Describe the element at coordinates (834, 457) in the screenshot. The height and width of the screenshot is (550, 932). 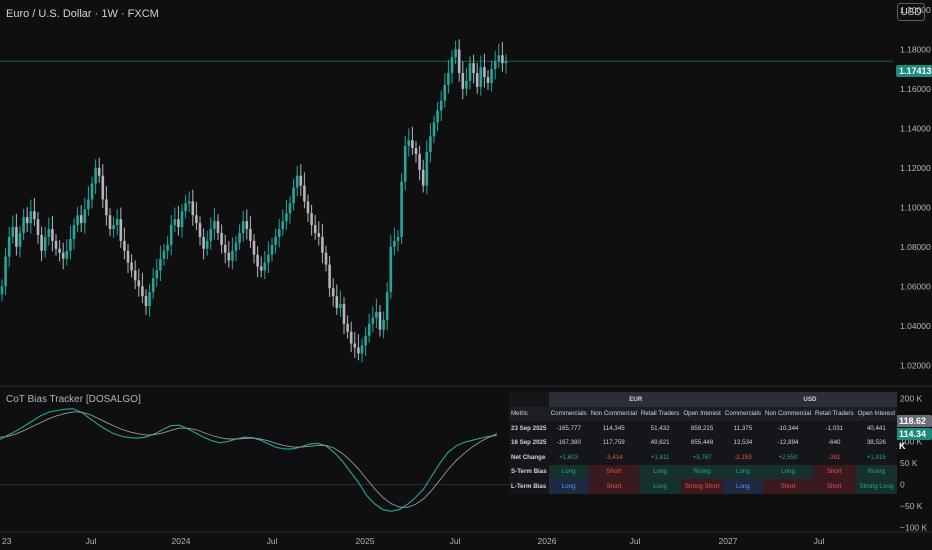
I see `table-cell: -391` at that location.